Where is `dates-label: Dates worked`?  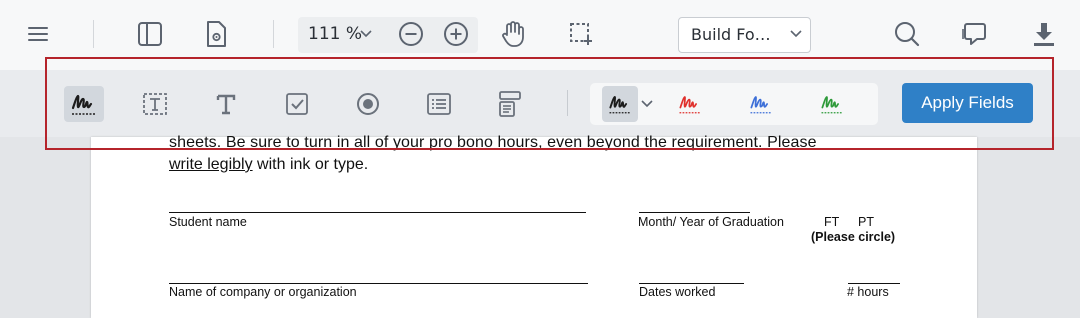
dates-label: Dates worked is located at coordinates (677, 292).